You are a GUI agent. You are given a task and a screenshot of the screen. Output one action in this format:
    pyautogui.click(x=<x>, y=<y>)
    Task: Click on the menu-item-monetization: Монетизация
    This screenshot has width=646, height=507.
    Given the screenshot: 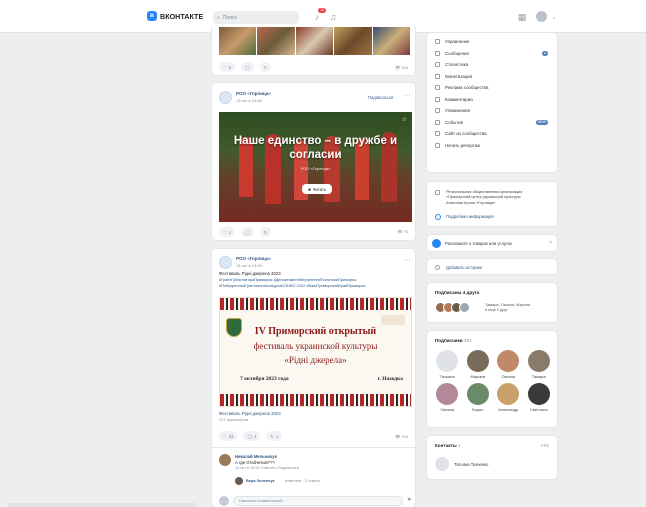 What is the action you would take?
    pyautogui.click(x=492, y=77)
    